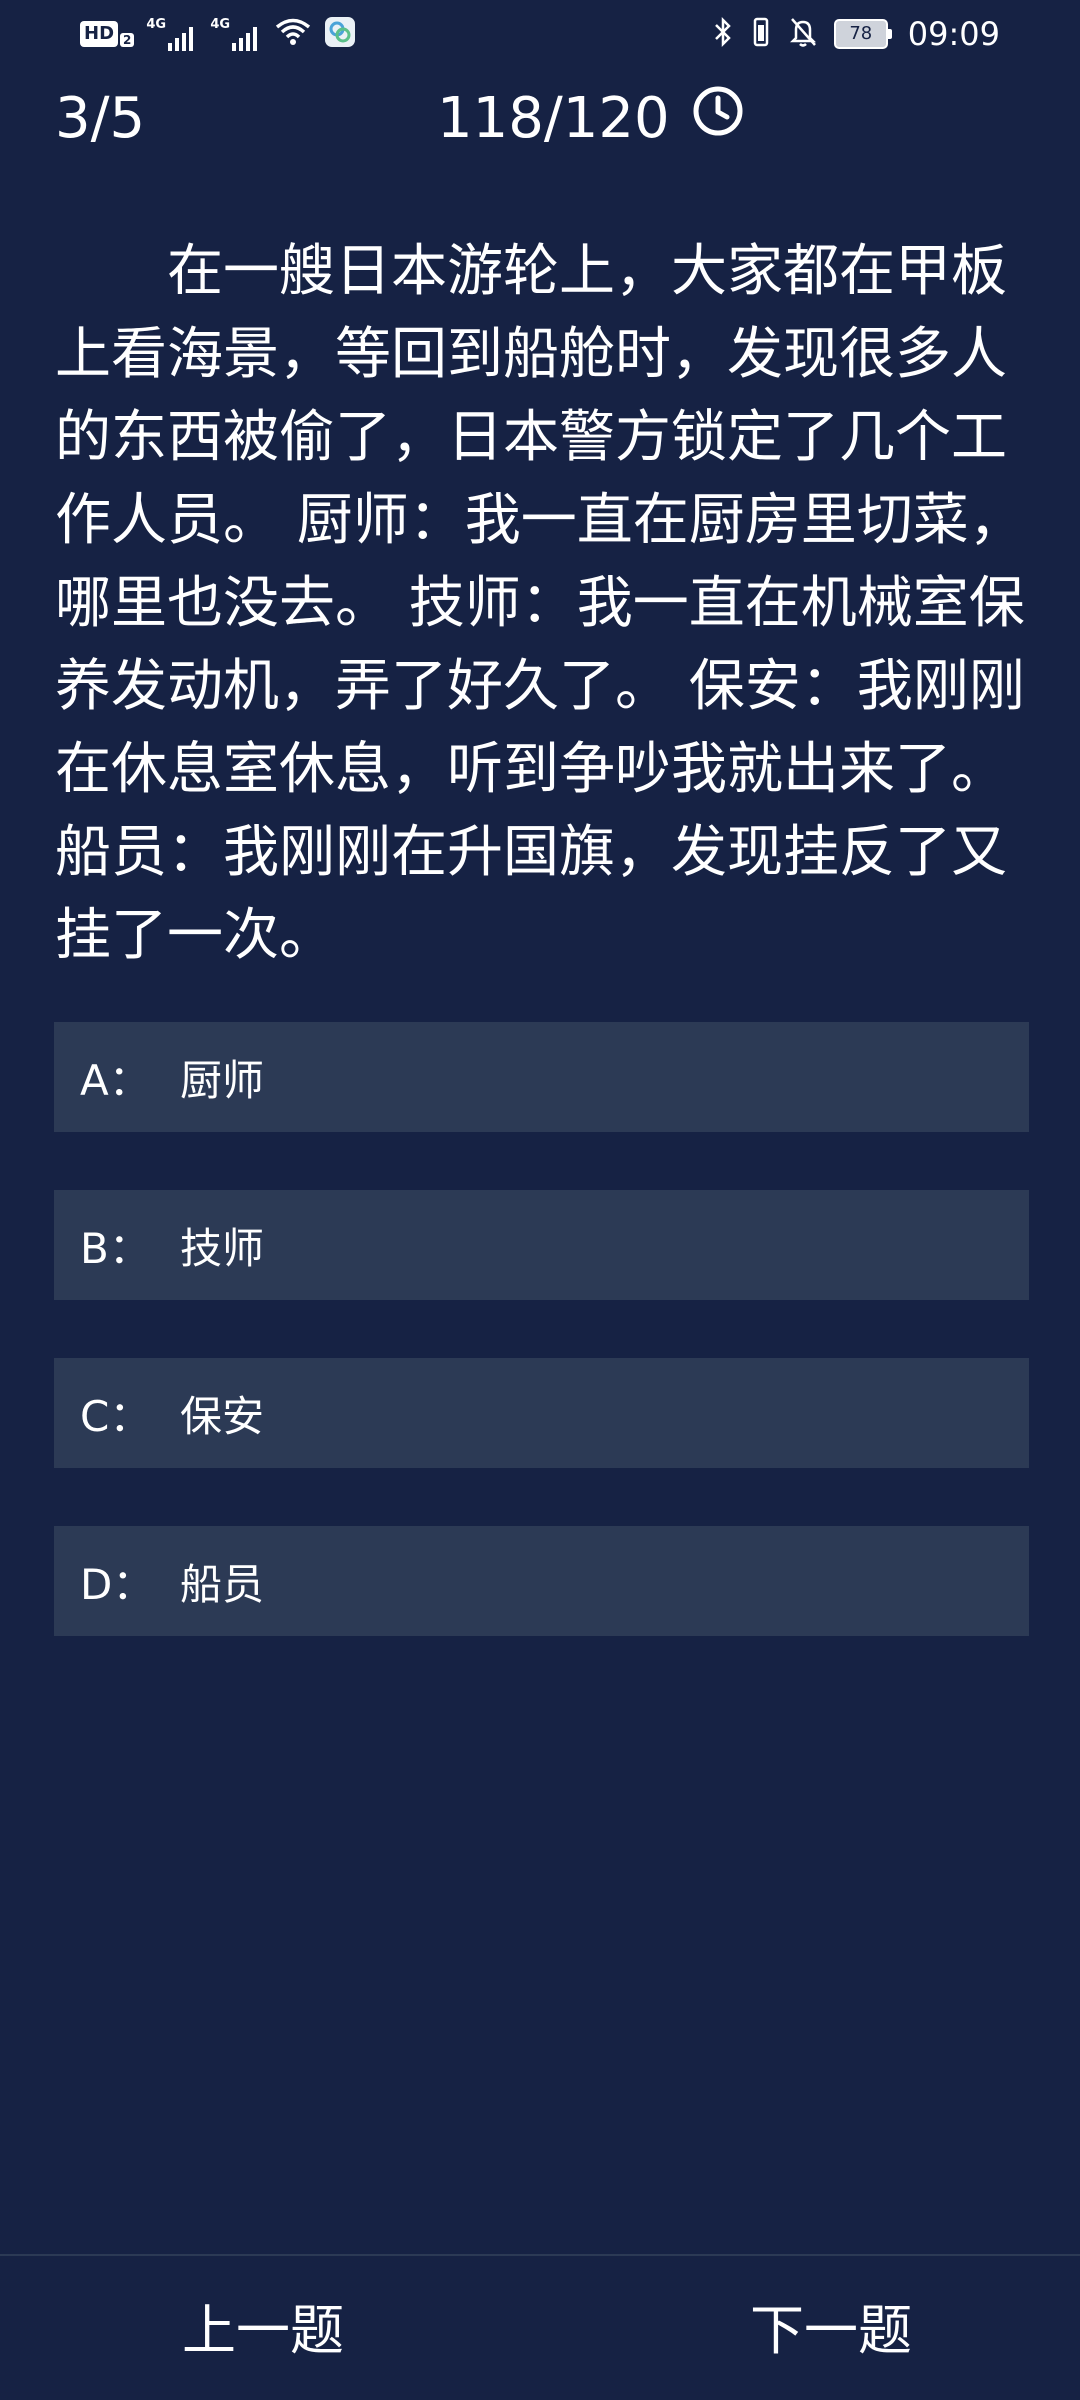 Image resolution: width=1080 pixels, height=2400 pixels. I want to click on bell-off-icon, so click(803, 34).